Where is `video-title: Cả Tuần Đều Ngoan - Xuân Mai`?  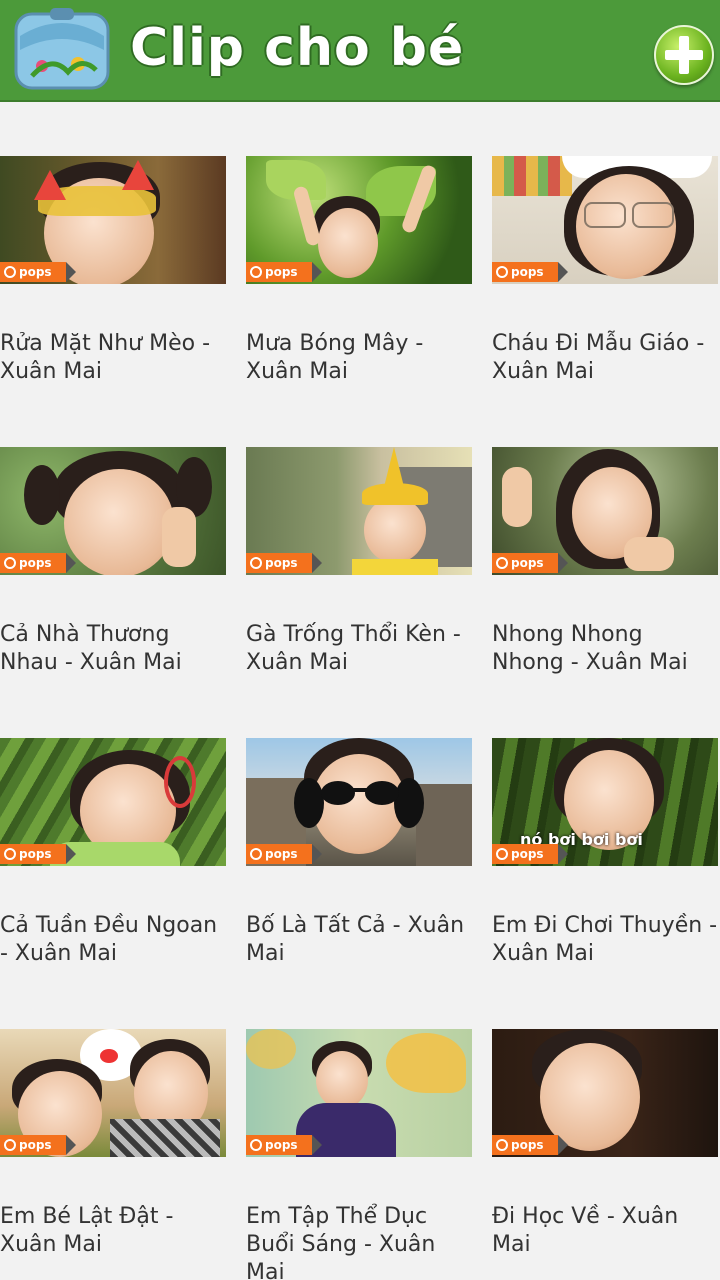
video-title: Cả Tuần Đều Ngoan - Xuân Mai is located at coordinates (113, 940).